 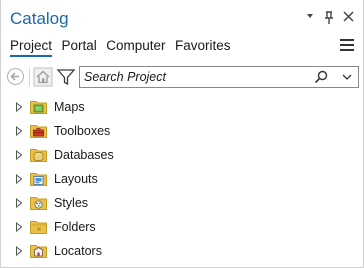 What do you see at coordinates (38, 179) in the screenshot?
I see `layouts-folder-icon` at bounding box center [38, 179].